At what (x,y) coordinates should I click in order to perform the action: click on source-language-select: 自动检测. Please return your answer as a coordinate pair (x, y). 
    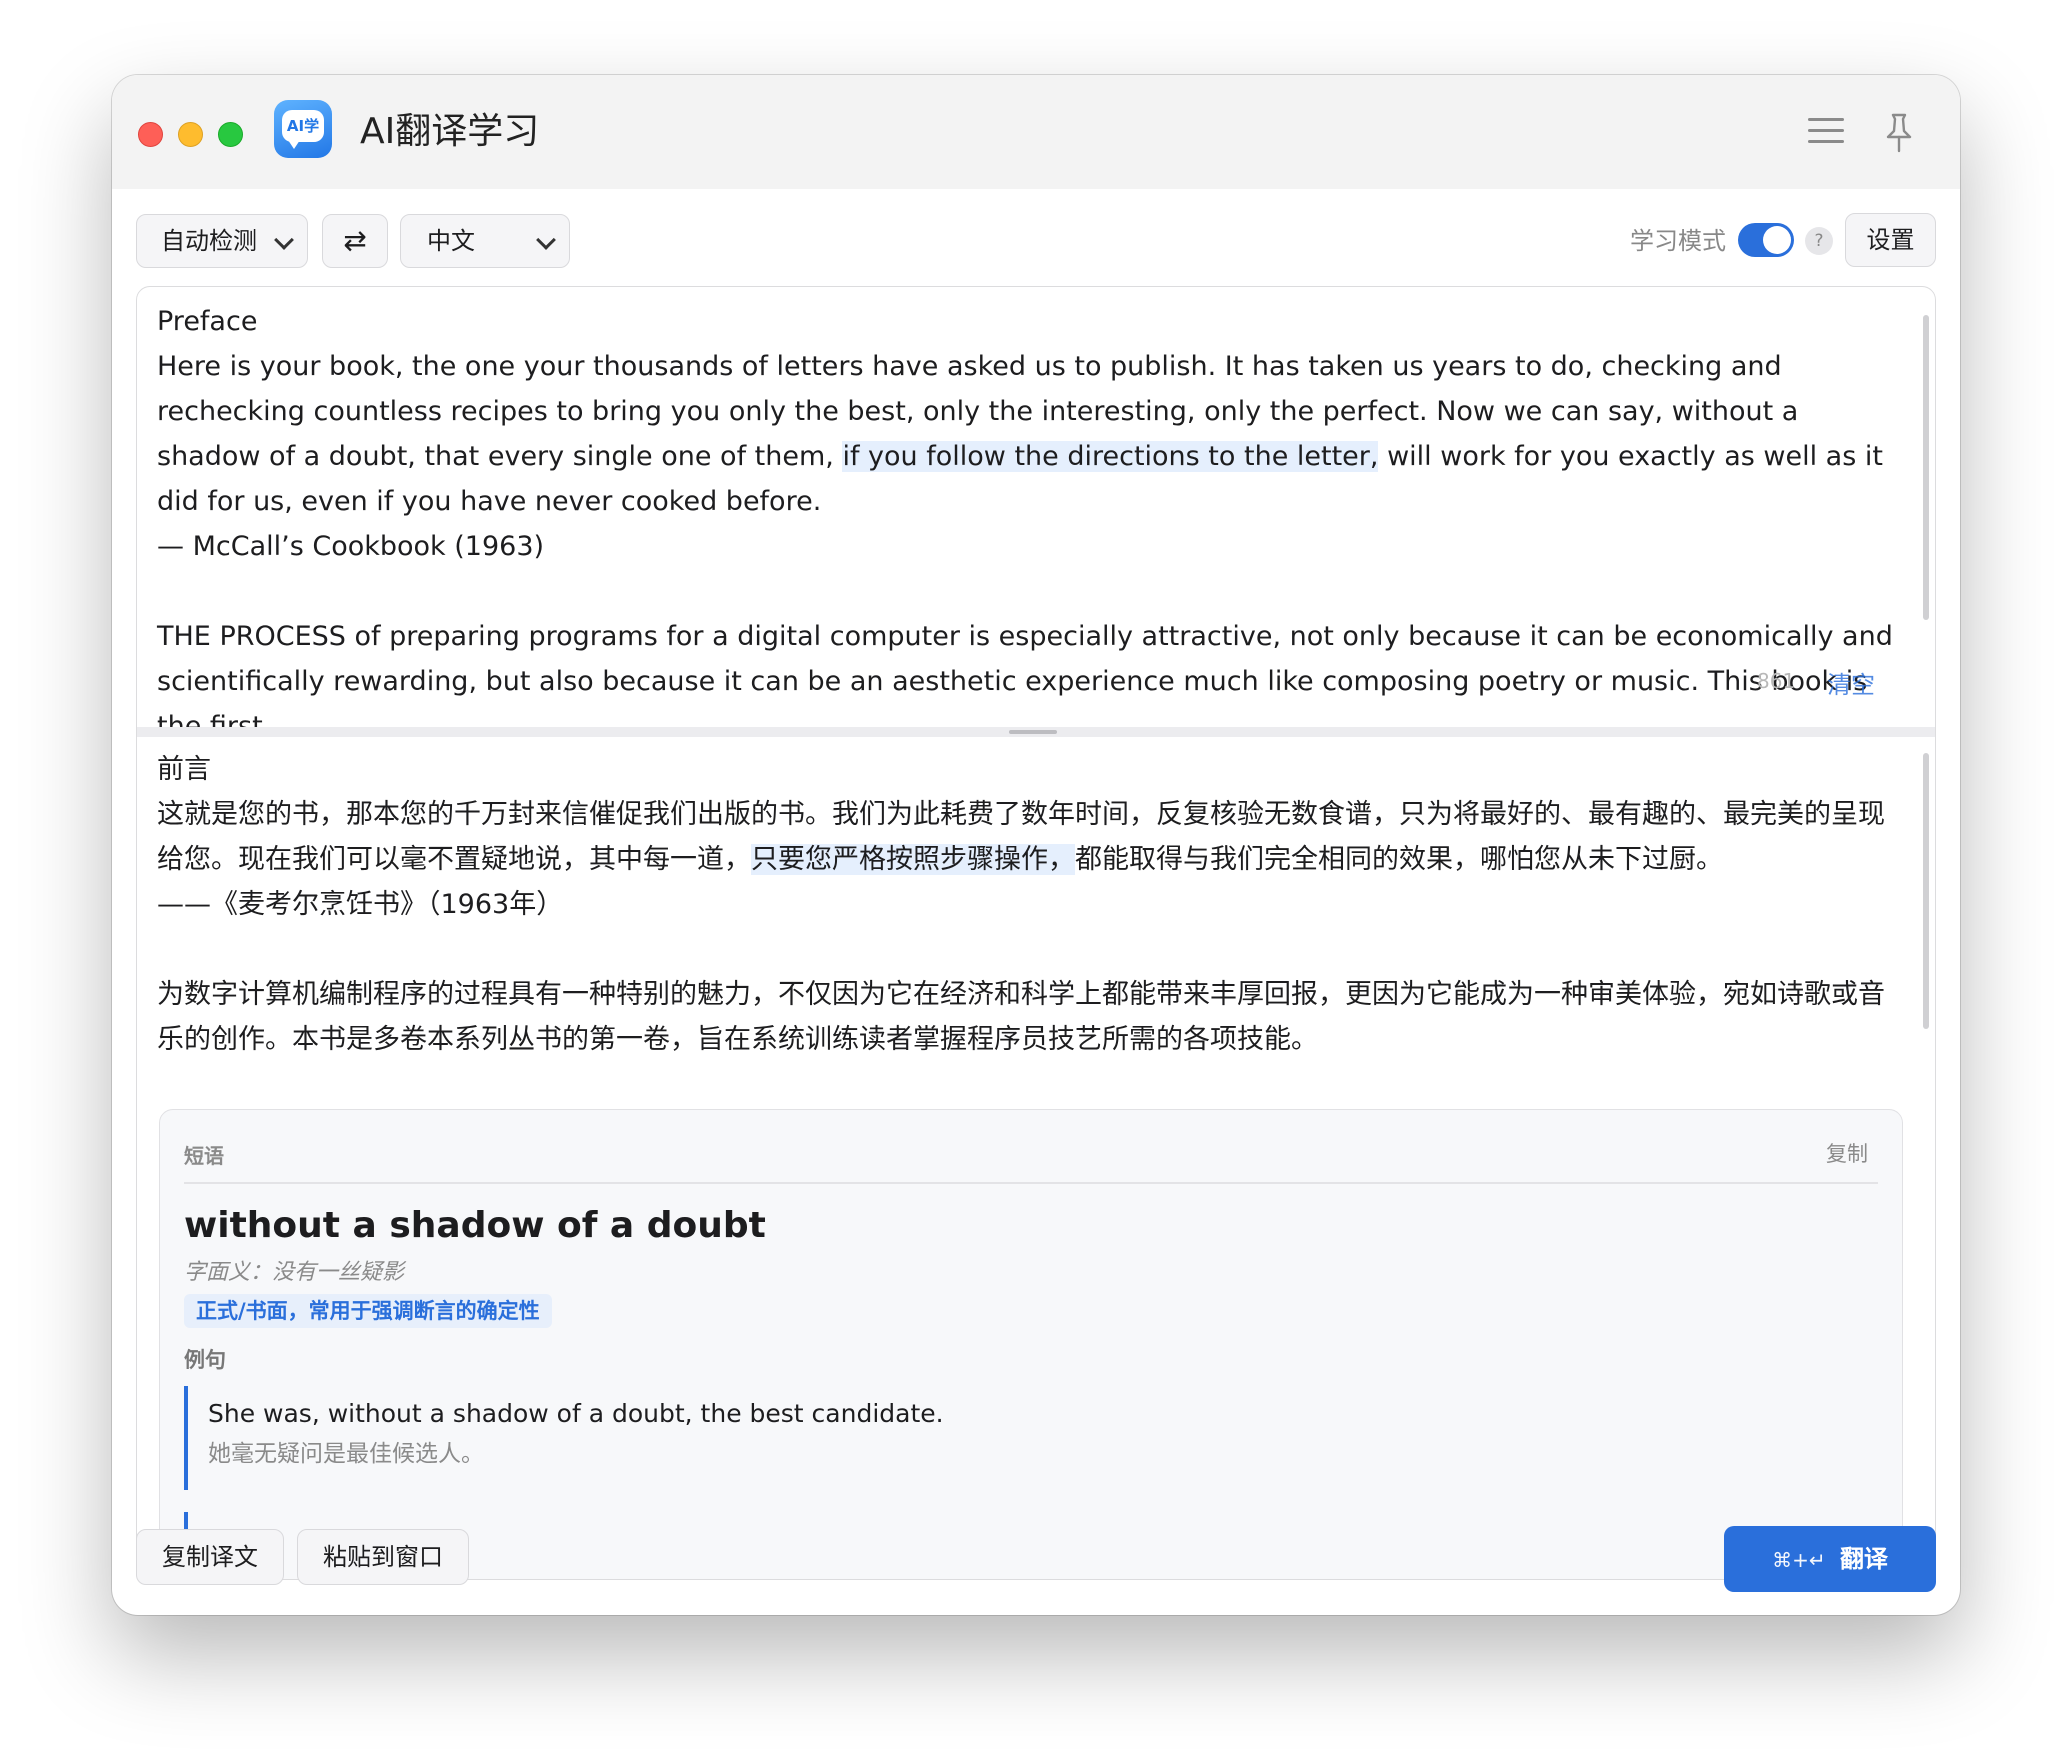
    Looking at the image, I should click on (222, 241).